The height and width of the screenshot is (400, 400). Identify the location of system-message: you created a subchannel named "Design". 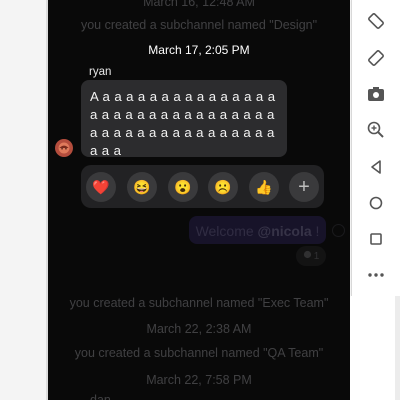
(199, 25).